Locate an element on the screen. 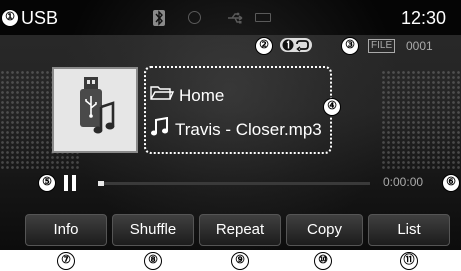  source-label: USB is located at coordinates (40, 18).